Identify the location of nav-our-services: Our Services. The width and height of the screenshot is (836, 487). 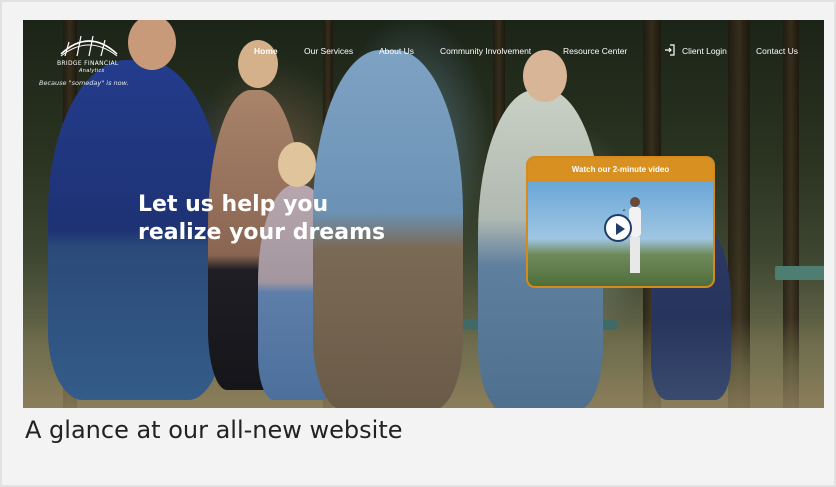
(328, 51).